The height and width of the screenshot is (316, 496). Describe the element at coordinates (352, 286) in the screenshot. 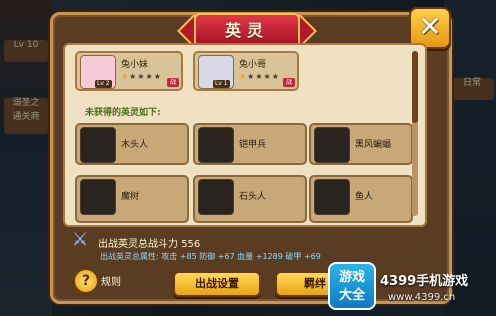

I see `watermark-logo: 游戏 大全` at that location.